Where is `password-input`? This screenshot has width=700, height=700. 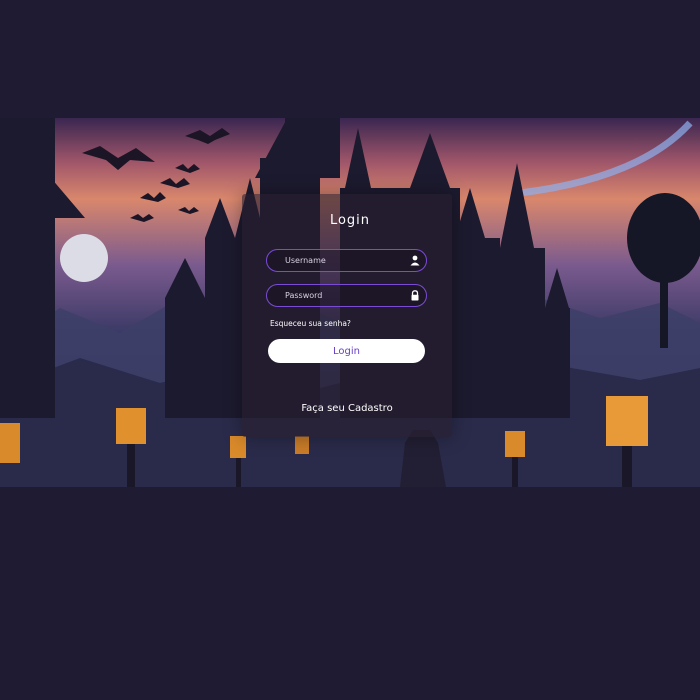 password-input is located at coordinates (345, 295).